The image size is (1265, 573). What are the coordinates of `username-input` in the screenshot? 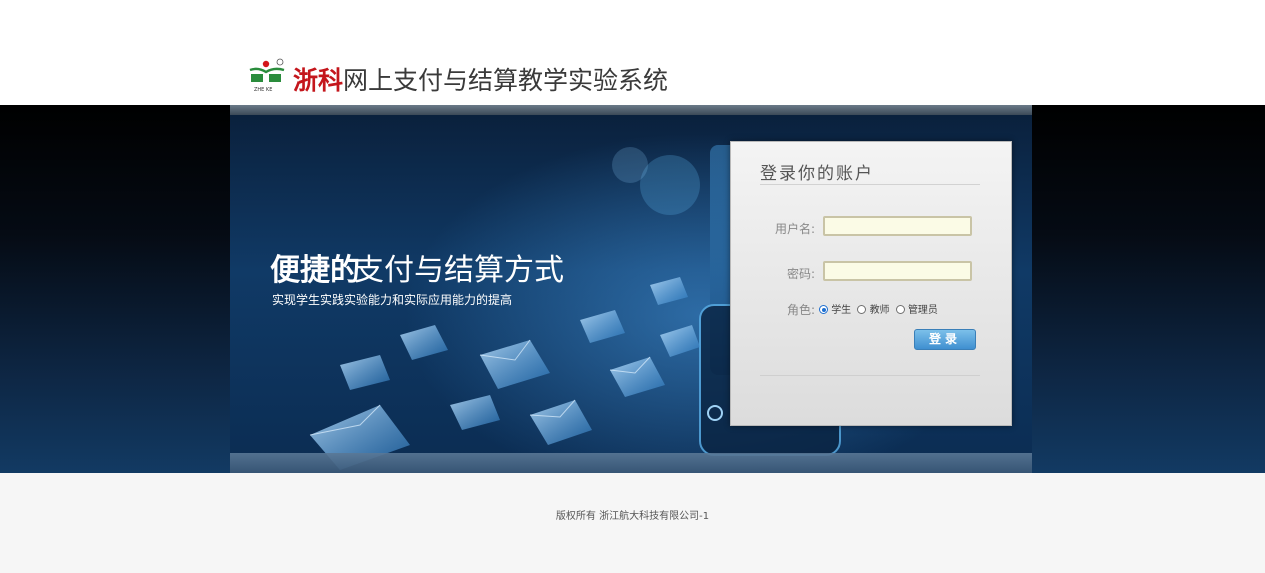 It's located at (897, 226).